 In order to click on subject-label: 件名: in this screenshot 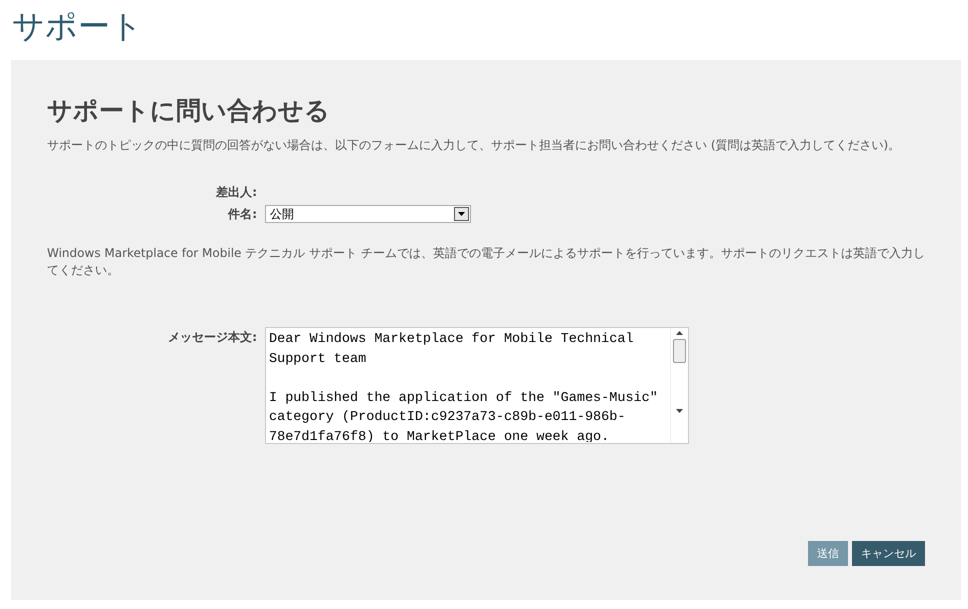, I will do `click(242, 214)`.